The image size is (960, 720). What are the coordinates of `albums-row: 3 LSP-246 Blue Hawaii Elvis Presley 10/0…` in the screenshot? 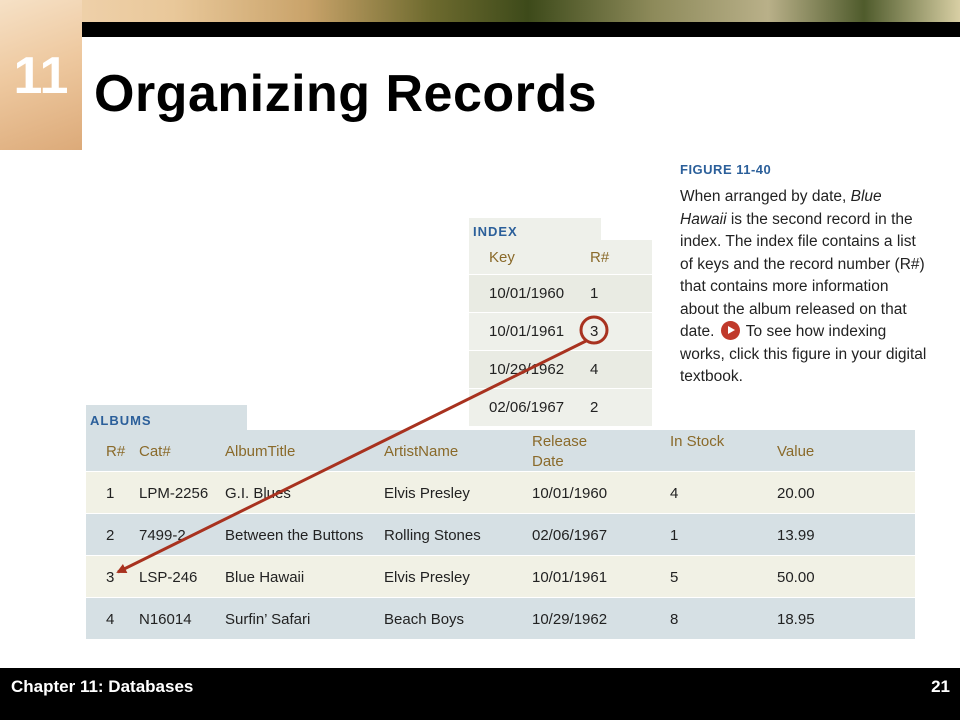 It's located at (500, 577).